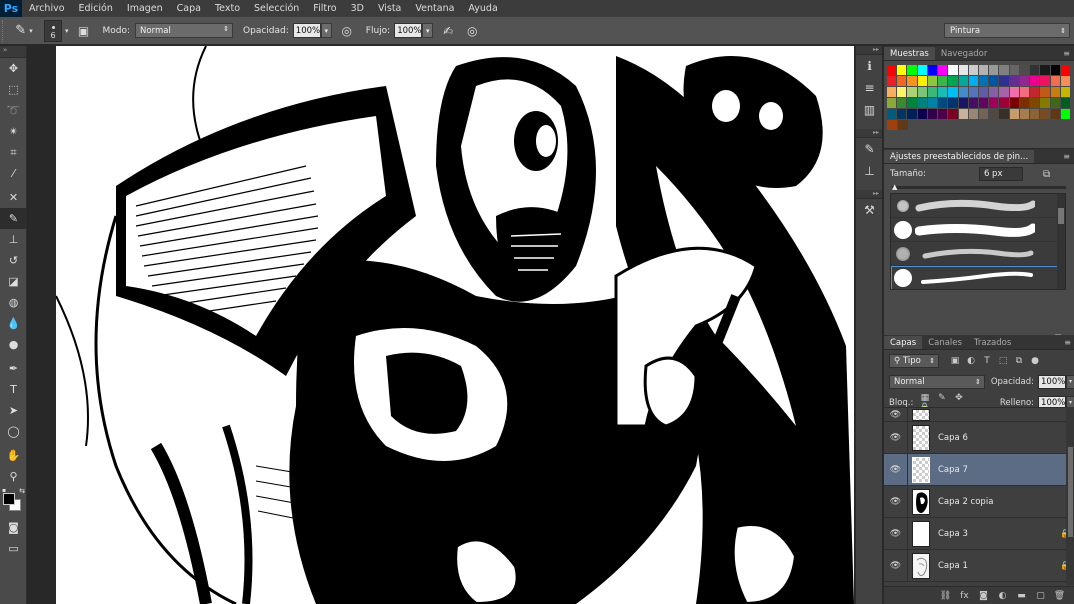  What do you see at coordinates (894, 187) in the screenshot?
I see `slider-knob: ▲` at bounding box center [894, 187].